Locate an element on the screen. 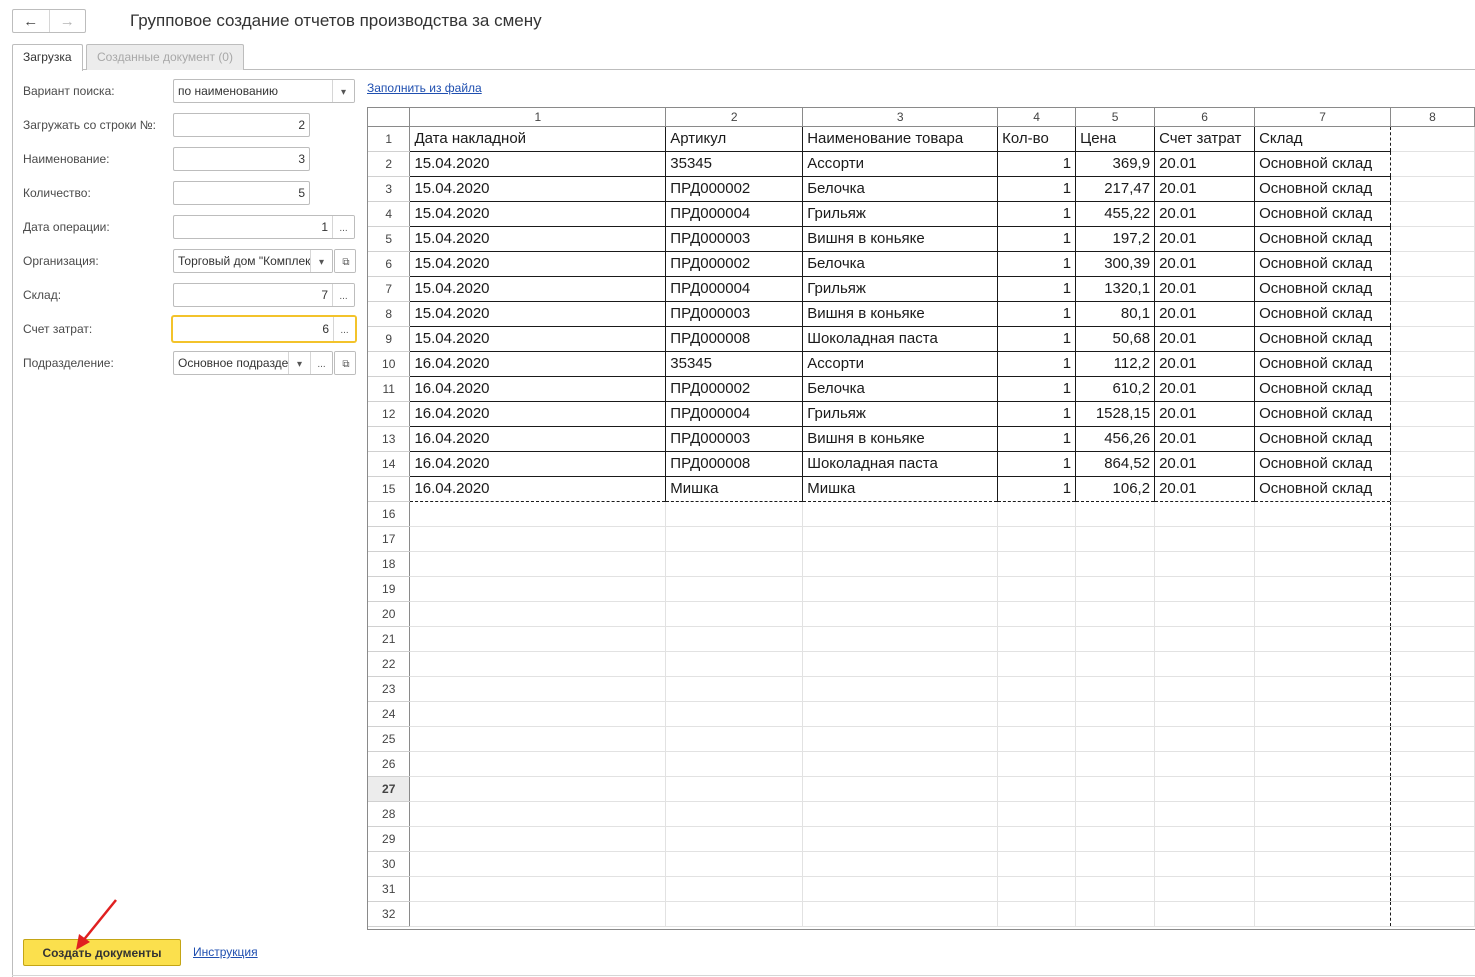 The image size is (1475, 977). sheet-cell: 112,2 is located at coordinates (1115, 364).